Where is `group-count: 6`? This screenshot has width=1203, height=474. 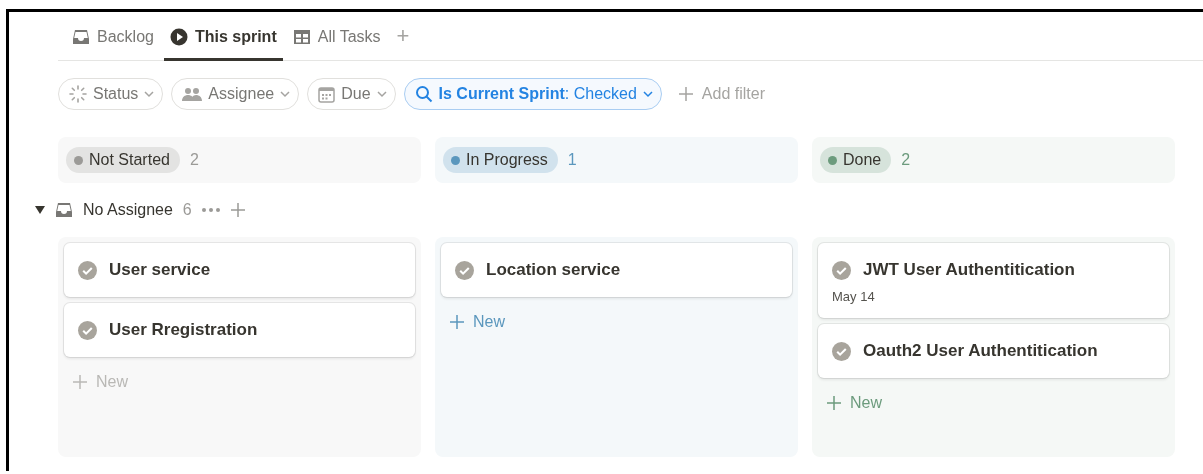 group-count: 6 is located at coordinates (187, 210).